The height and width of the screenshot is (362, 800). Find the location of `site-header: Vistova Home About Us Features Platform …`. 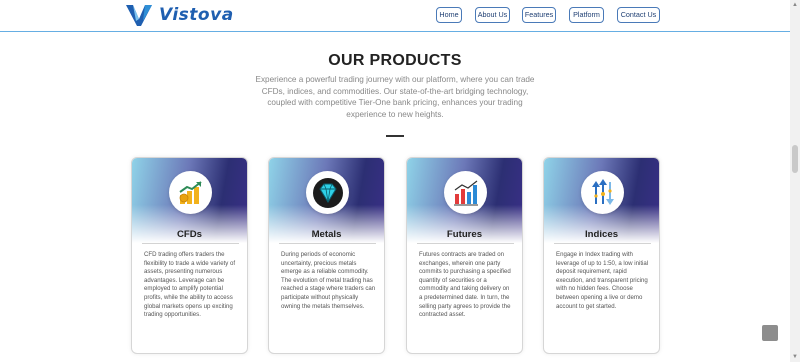

site-header: Vistova Home About Us Features Platform … is located at coordinates (395, 16).